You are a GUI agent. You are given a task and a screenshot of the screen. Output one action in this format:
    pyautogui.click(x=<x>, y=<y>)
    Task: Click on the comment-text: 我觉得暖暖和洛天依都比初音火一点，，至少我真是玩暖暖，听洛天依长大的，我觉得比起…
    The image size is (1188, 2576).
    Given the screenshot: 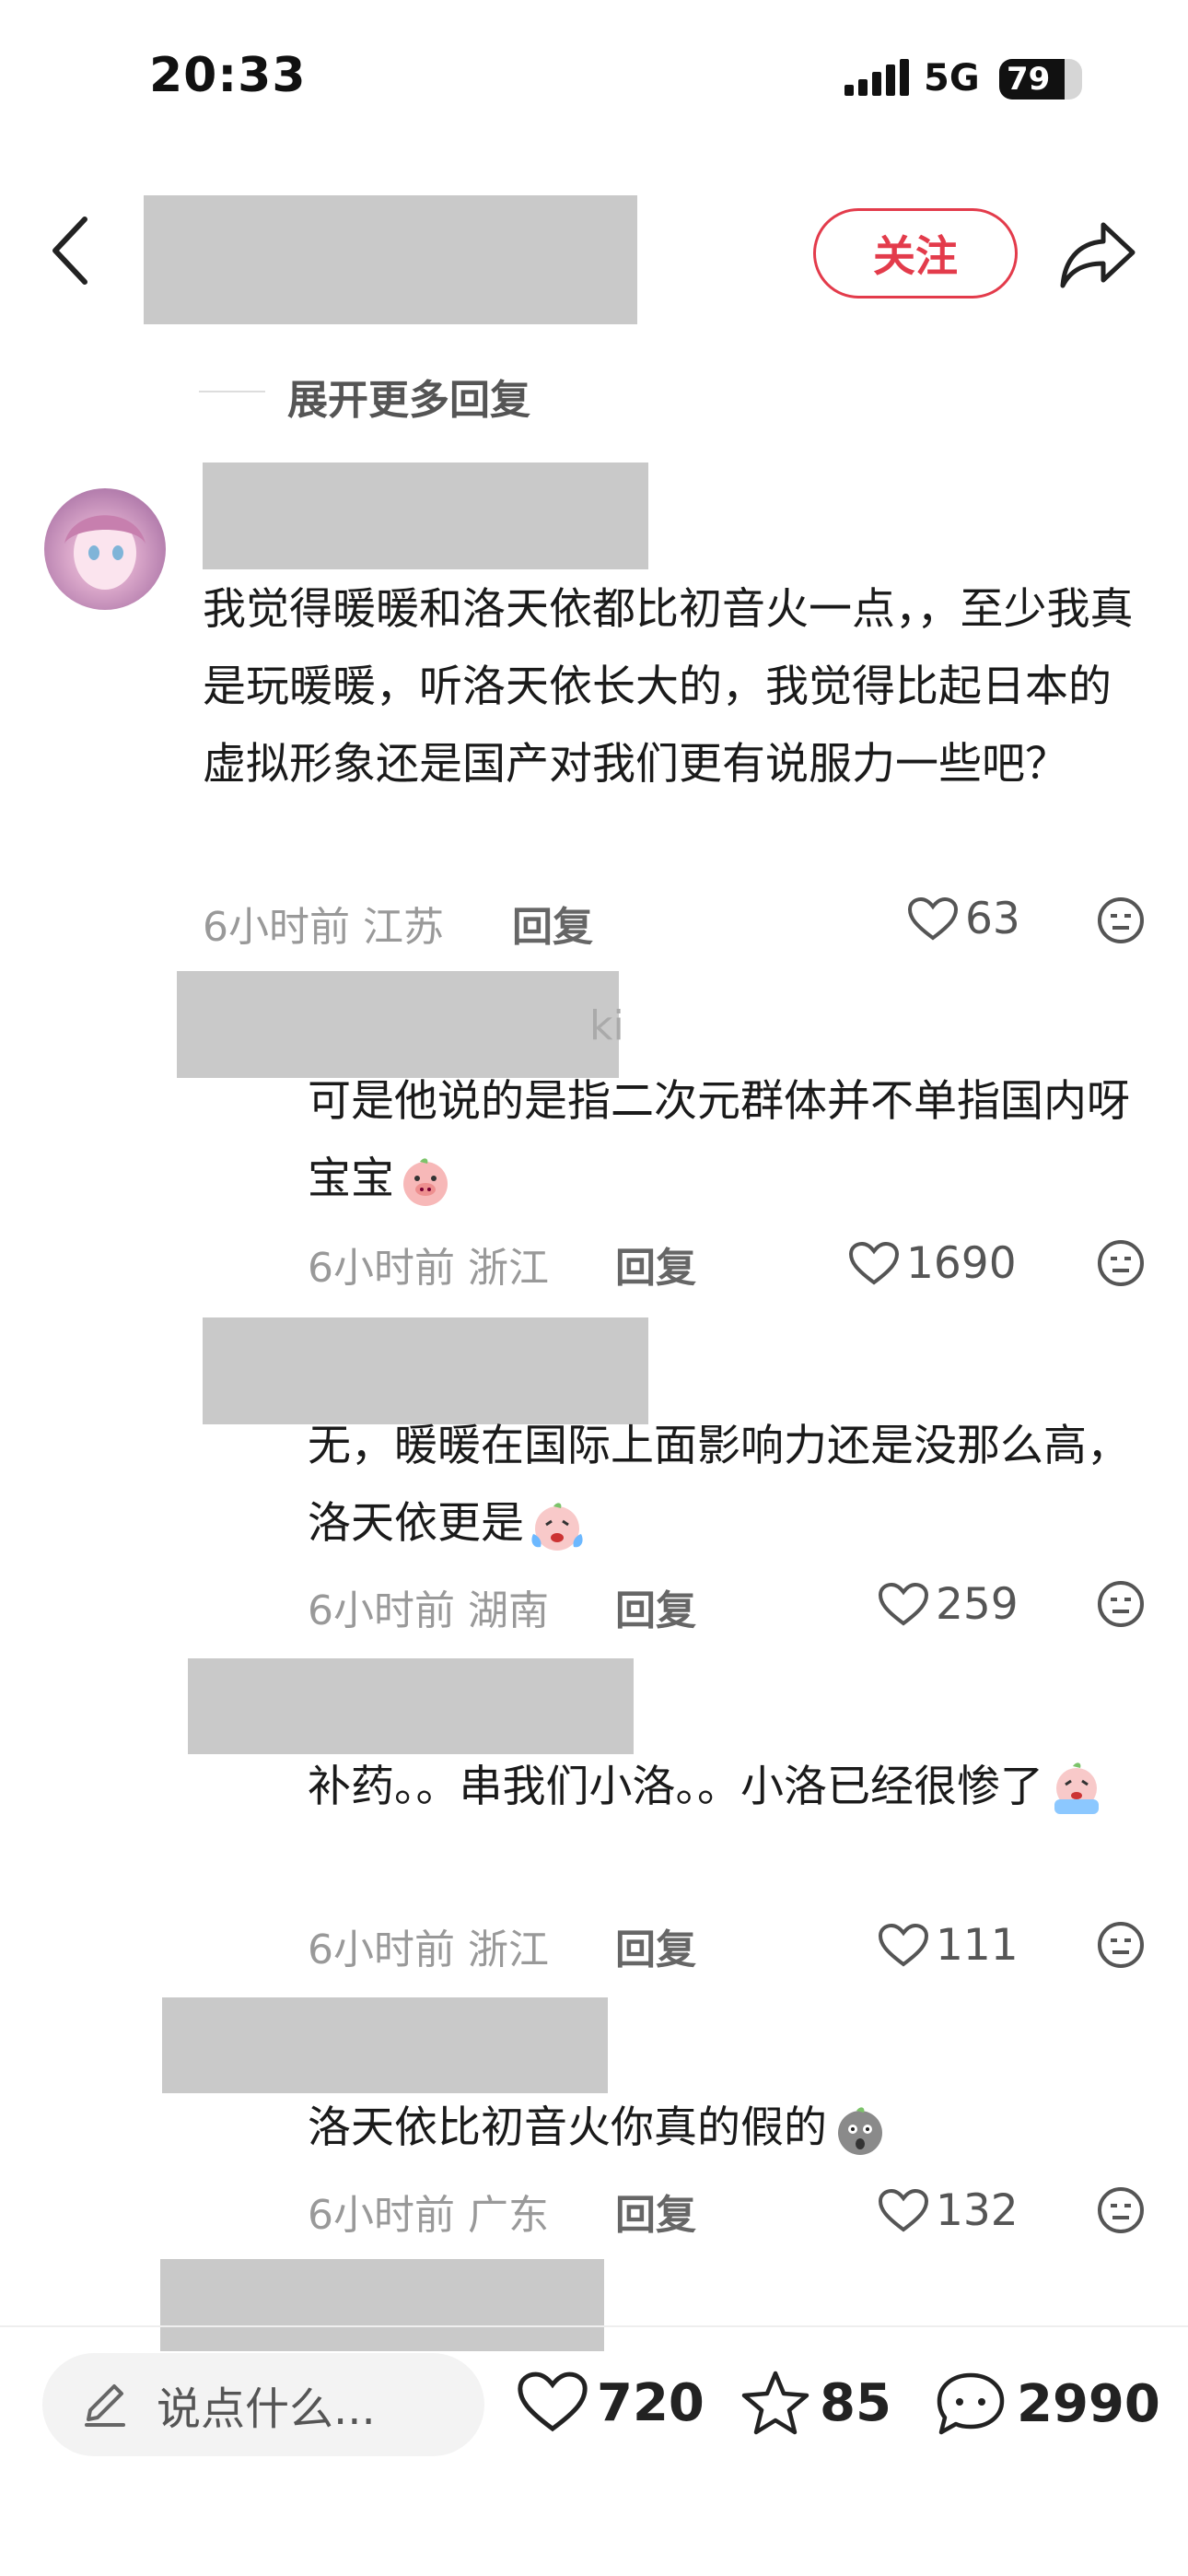 What is the action you would take?
    pyautogui.click(x=668, y=687)
    